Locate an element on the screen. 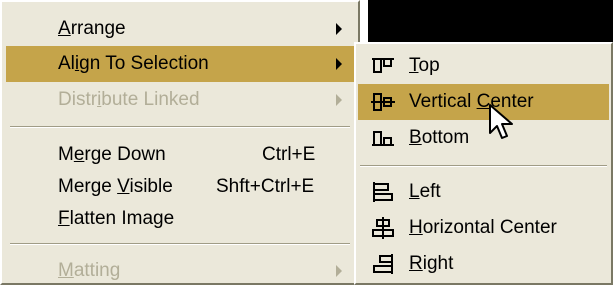 Image resolution: width=613 pixels, height=289 pixels. align-bottom-icon is located at coordinates (383, 138).